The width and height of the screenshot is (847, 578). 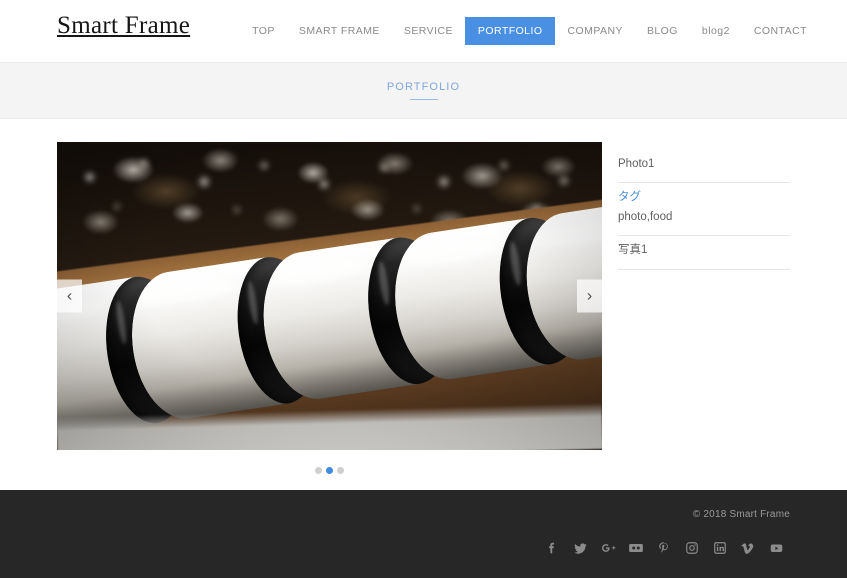 I want to click on nav-item-blog2: blog2, so click(x=716, y=31).